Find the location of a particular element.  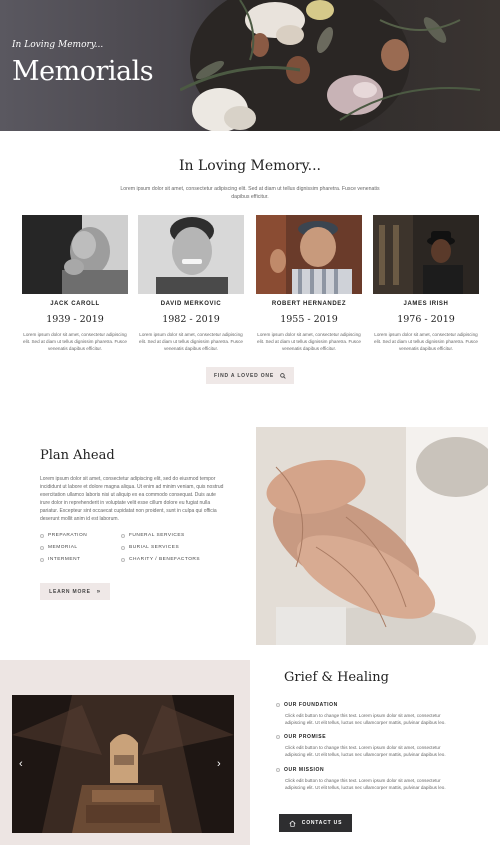

find-loved-one-button: FIND A LOVED ONE is located at coordinates (250, 375).